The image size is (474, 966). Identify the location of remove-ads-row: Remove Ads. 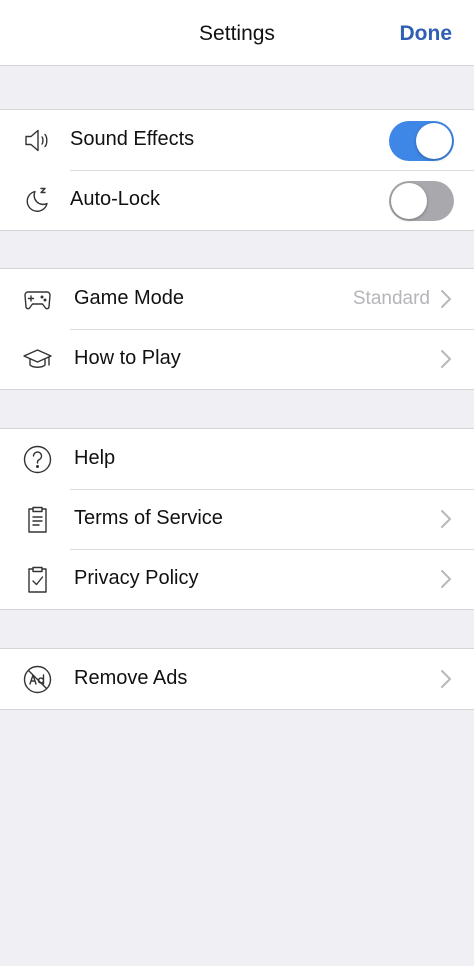
(237, 679).